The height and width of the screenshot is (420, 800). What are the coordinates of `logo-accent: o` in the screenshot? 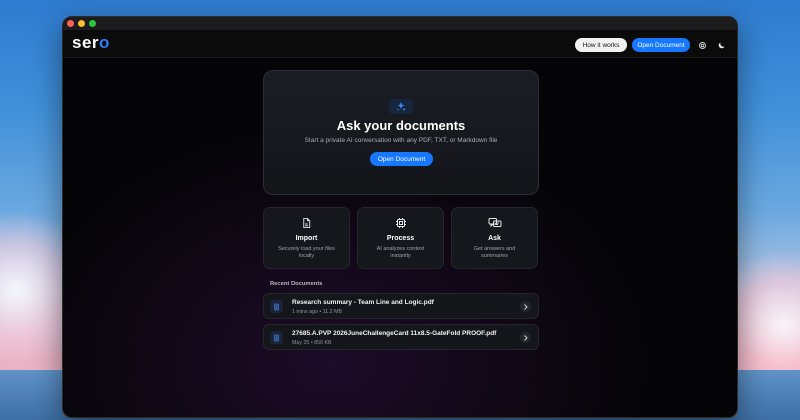 It's located at (104, 42).